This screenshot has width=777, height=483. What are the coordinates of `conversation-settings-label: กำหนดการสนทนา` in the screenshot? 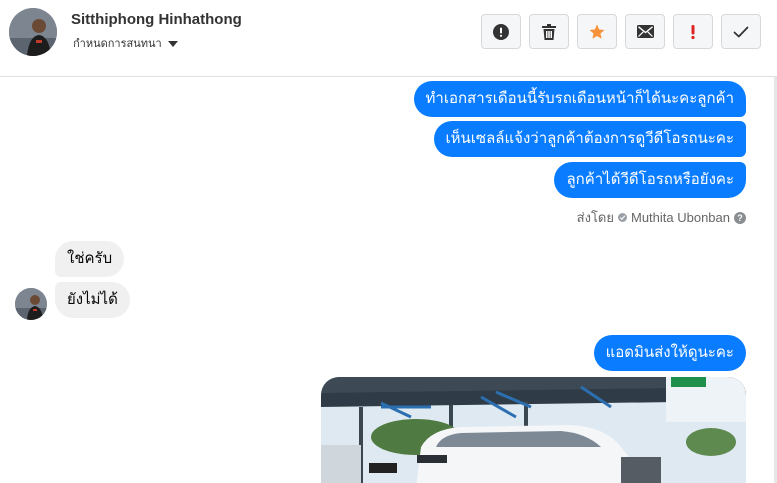 It's located at (117, 44).